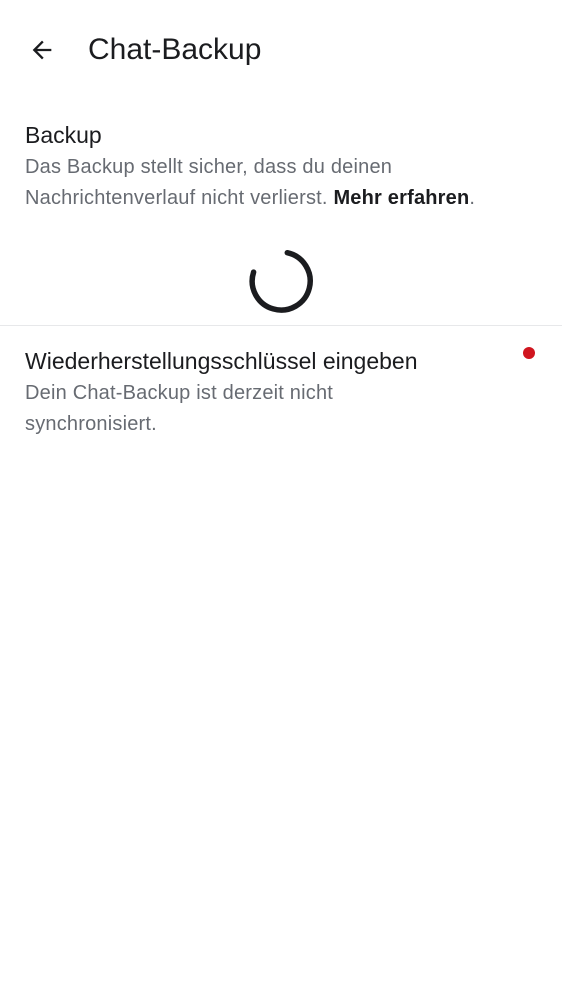 Image resolution: width=562 pixels, height=1000 pixels. I want to click on back-button, so click(42, 50).